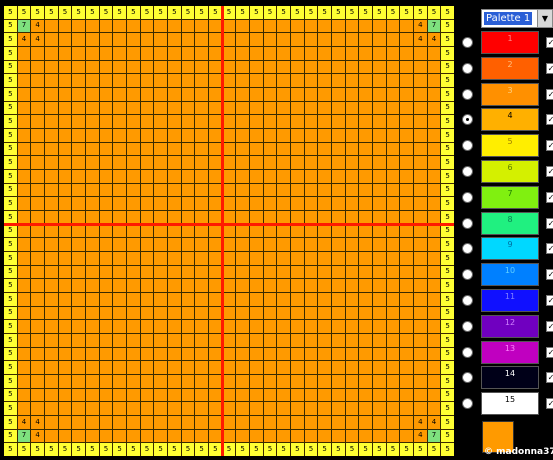  I want to click on grid-cell: 4, so click(37, 26).